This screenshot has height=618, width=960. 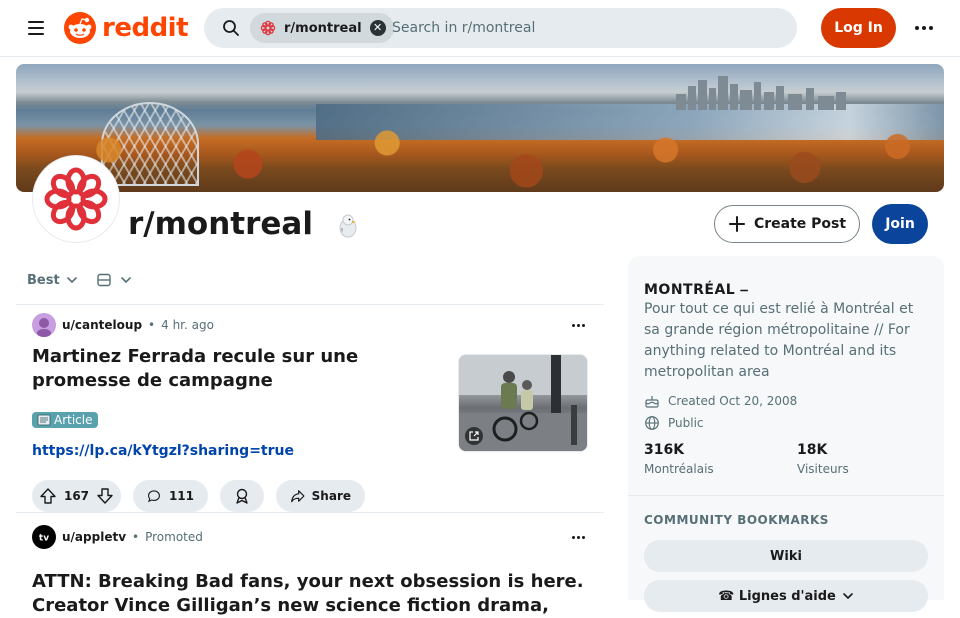 I want to click on create-post-button: Create Post, so click(x=787, y=224).